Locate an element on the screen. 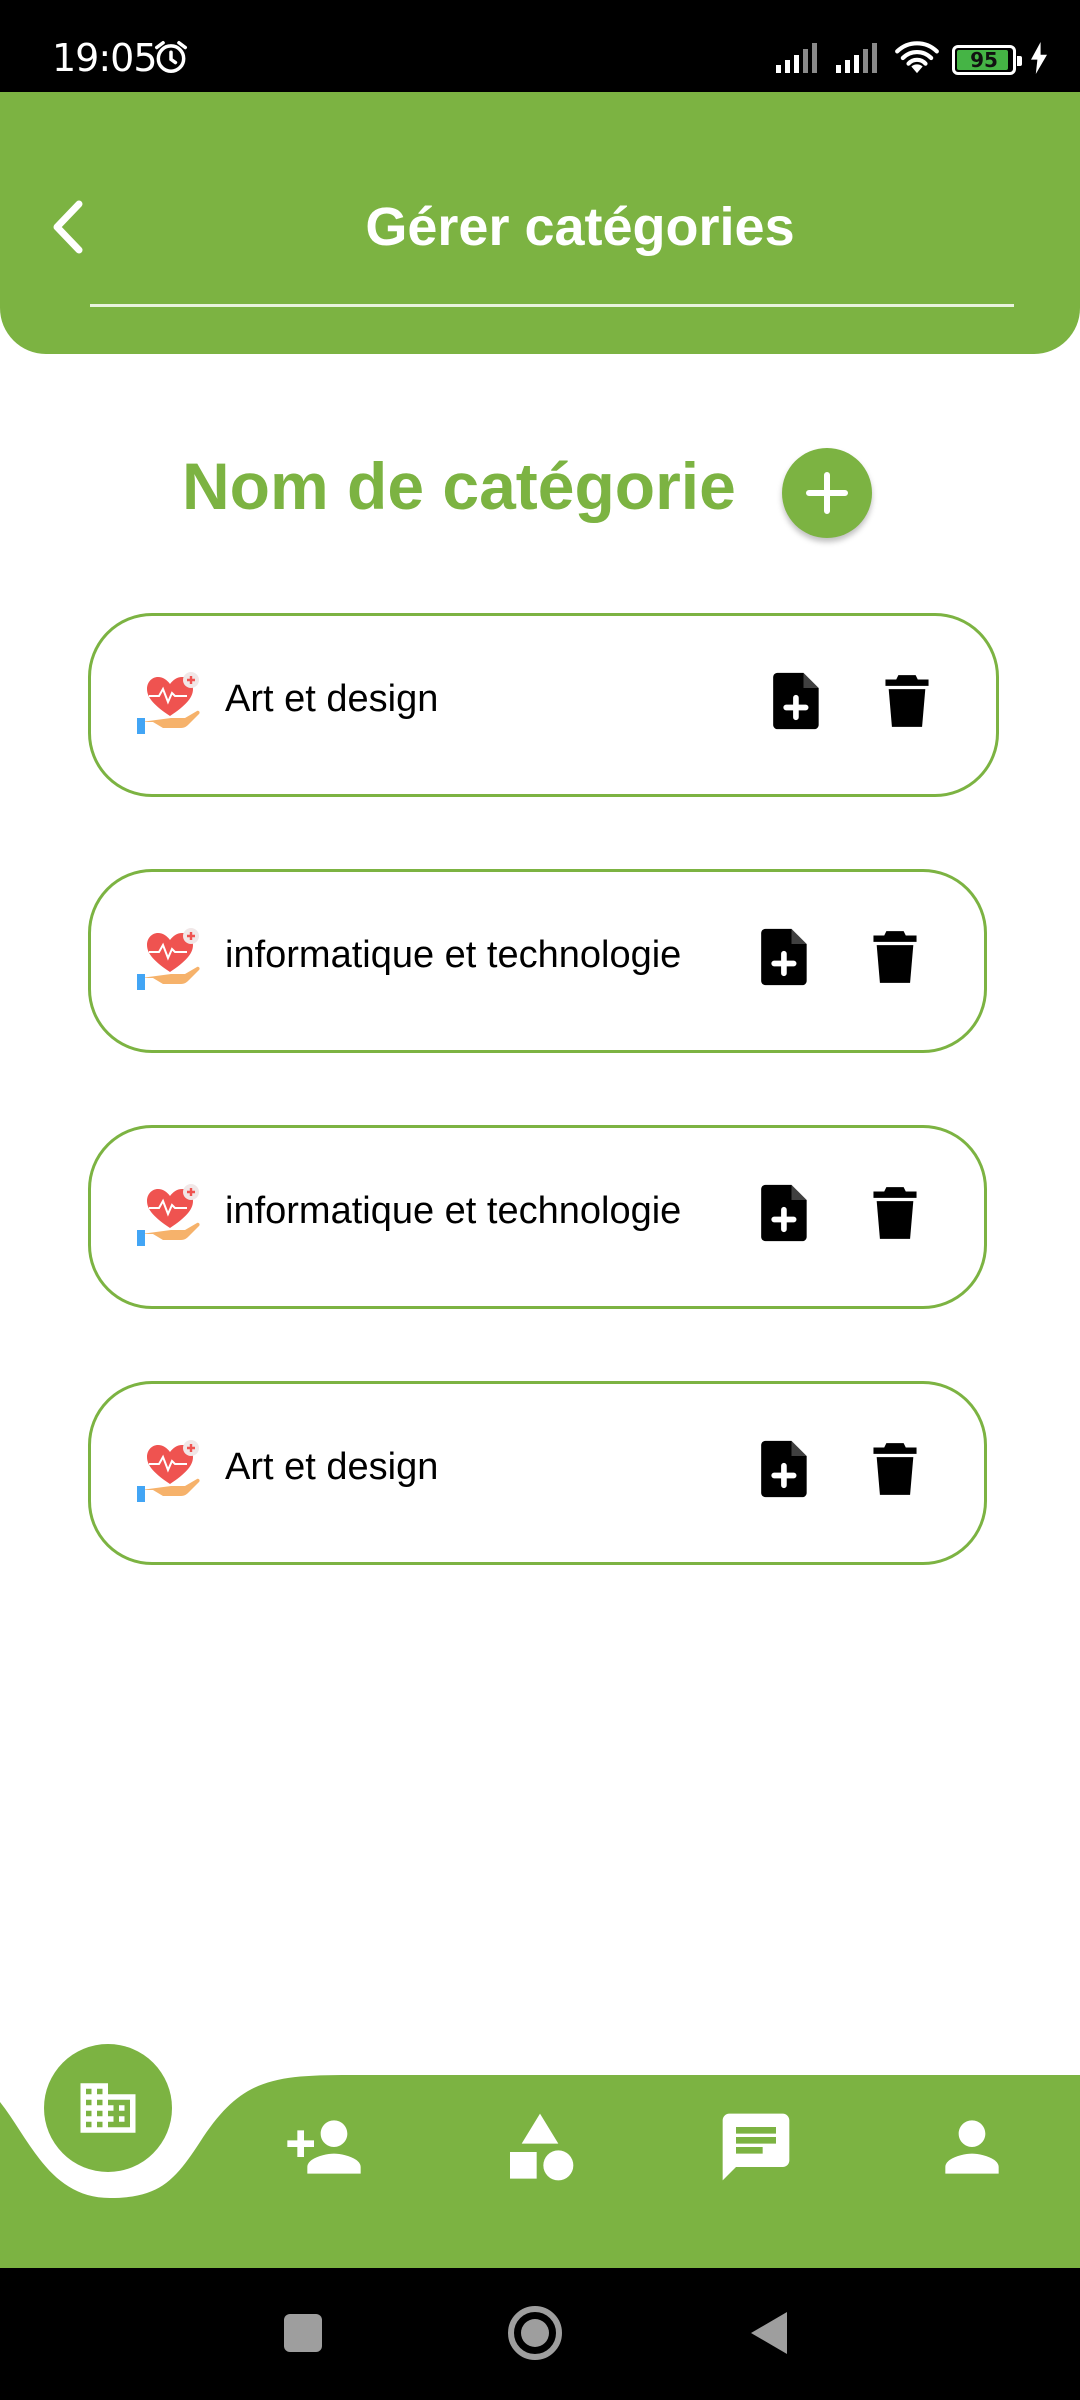 The height and width of the screenshot is (2400, 1080). battery-icon: 95 is located at coordinates (987, 60).